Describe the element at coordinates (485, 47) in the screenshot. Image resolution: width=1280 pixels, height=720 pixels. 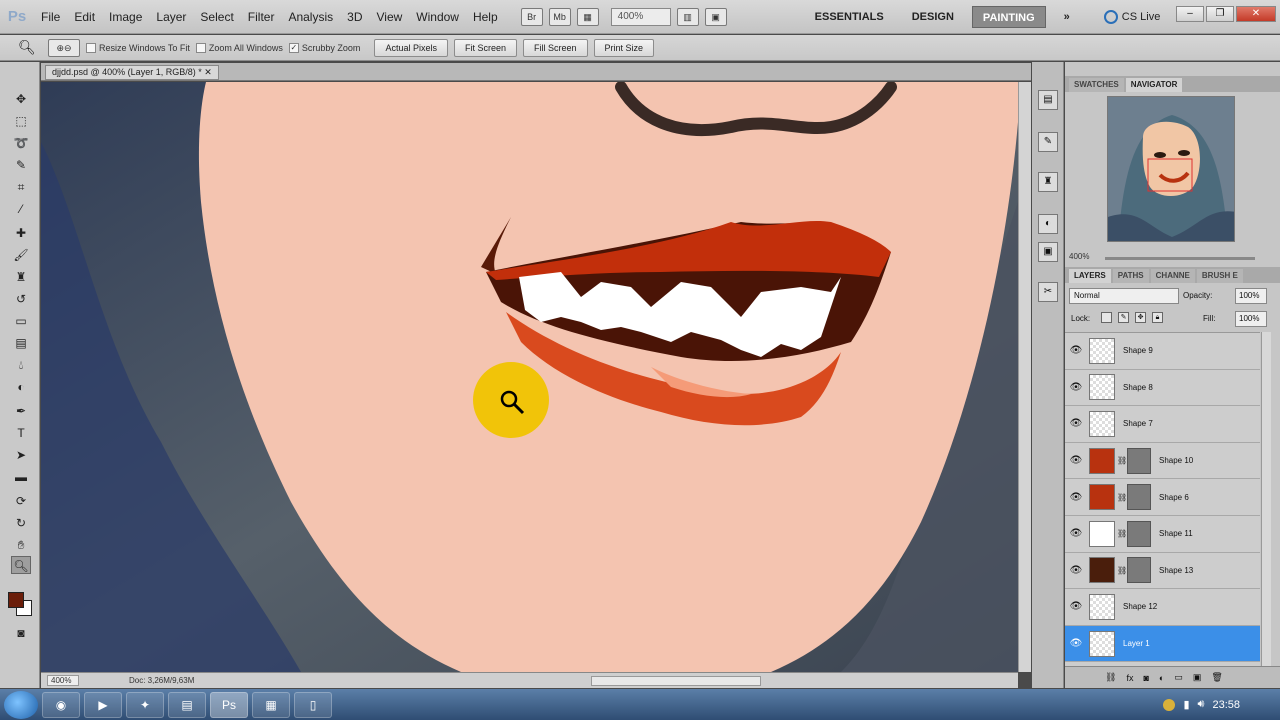
I see `fit-screen-button: Fit Screen` at that location.